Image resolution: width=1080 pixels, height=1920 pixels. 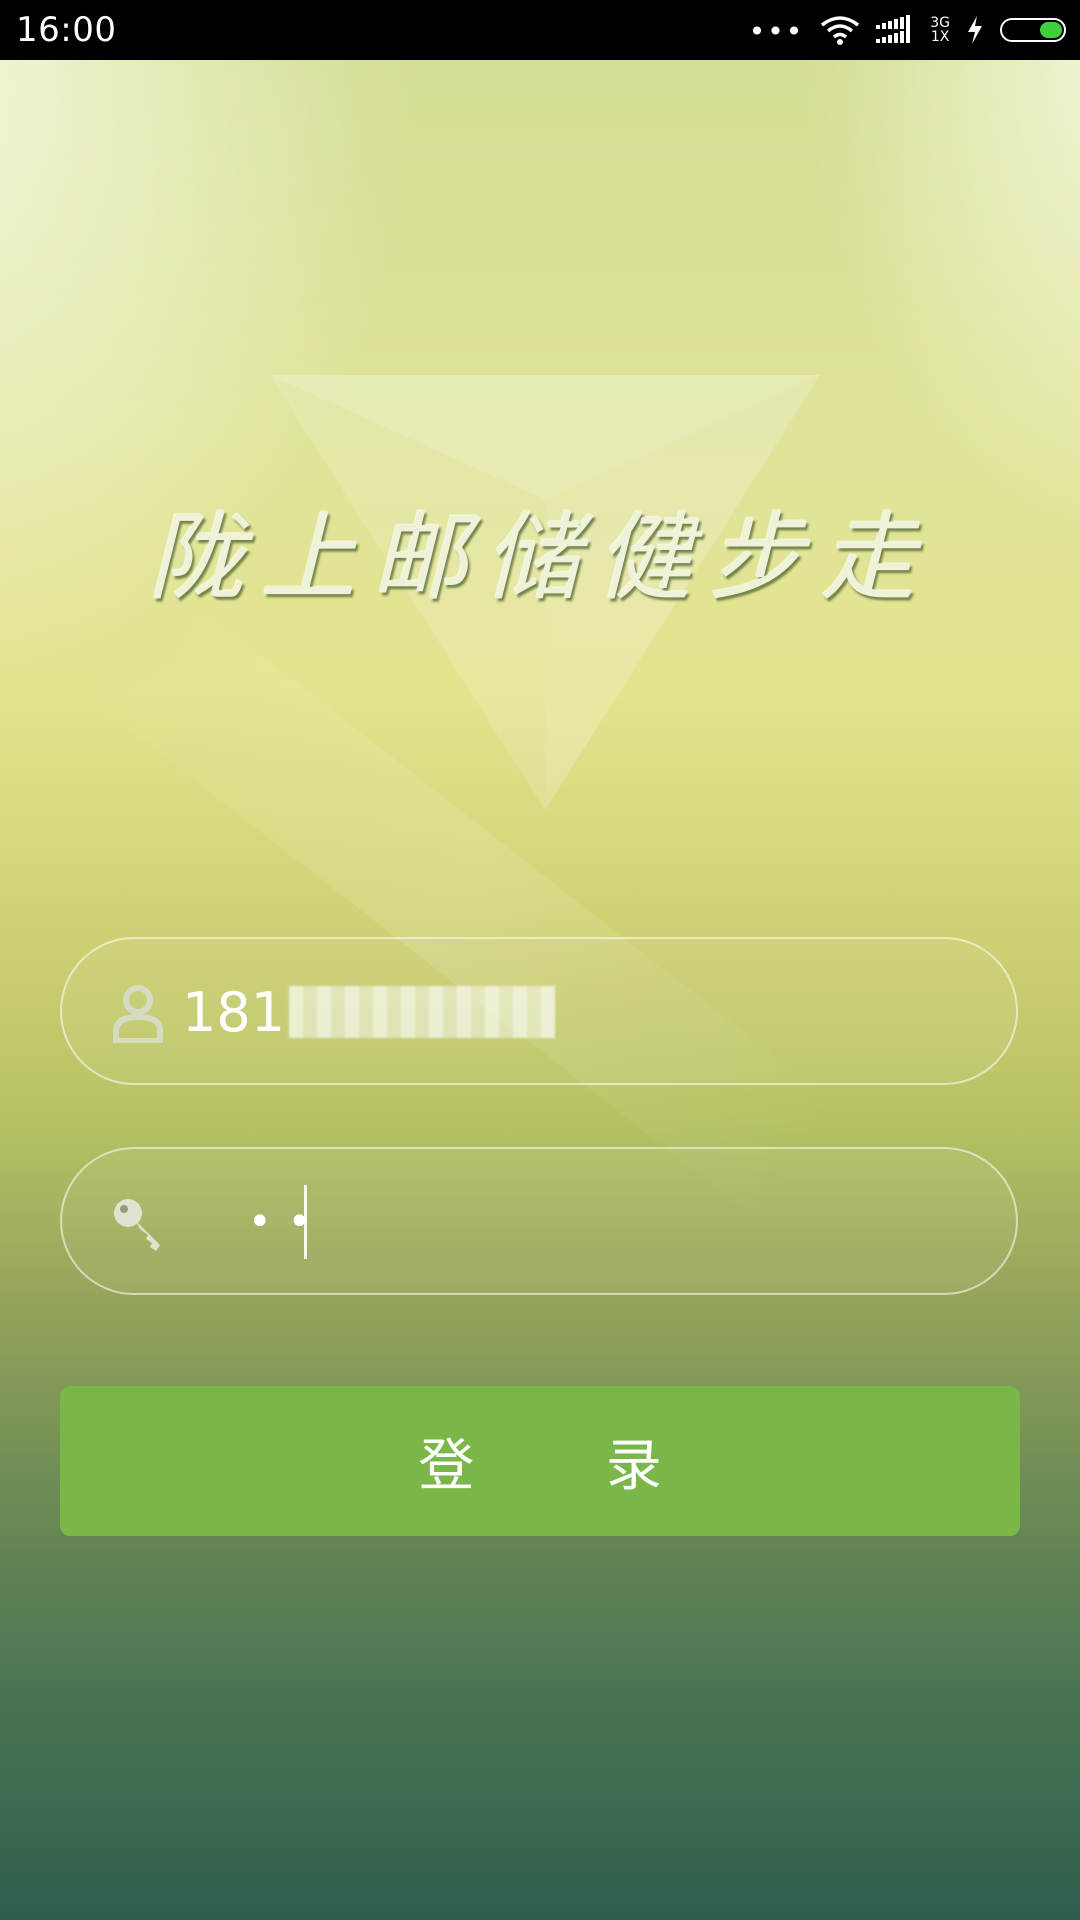 I want to click on network-top-label: 3G, so click(x=940, y=23).